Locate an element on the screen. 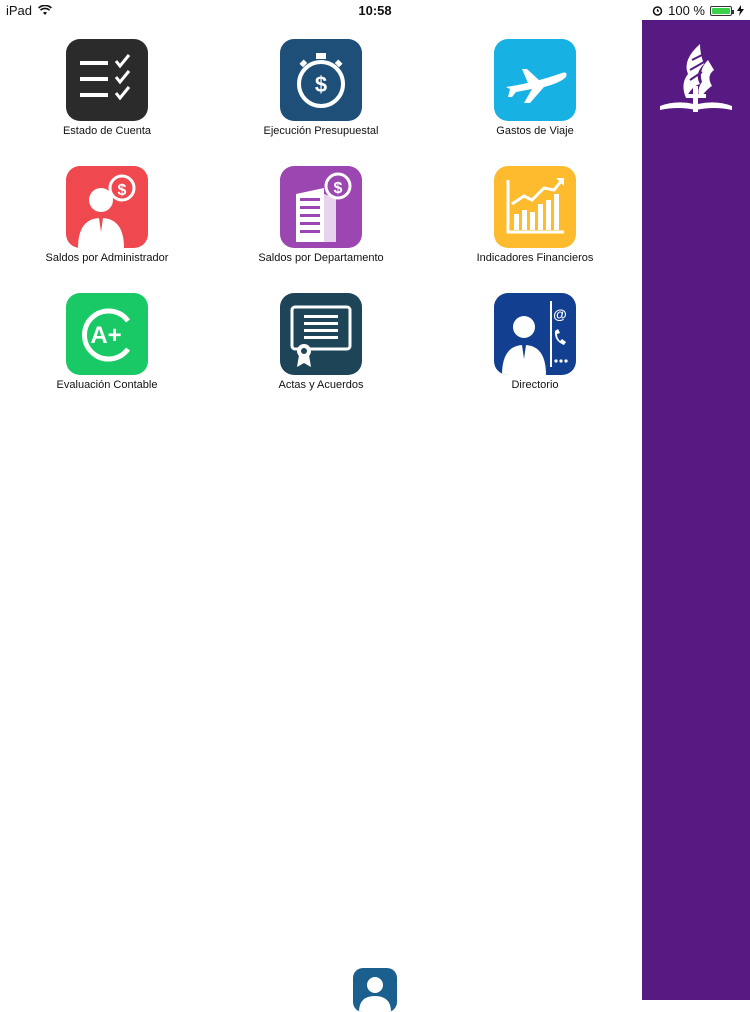  tile-label: Directorio is located at coordinates (535, 385).